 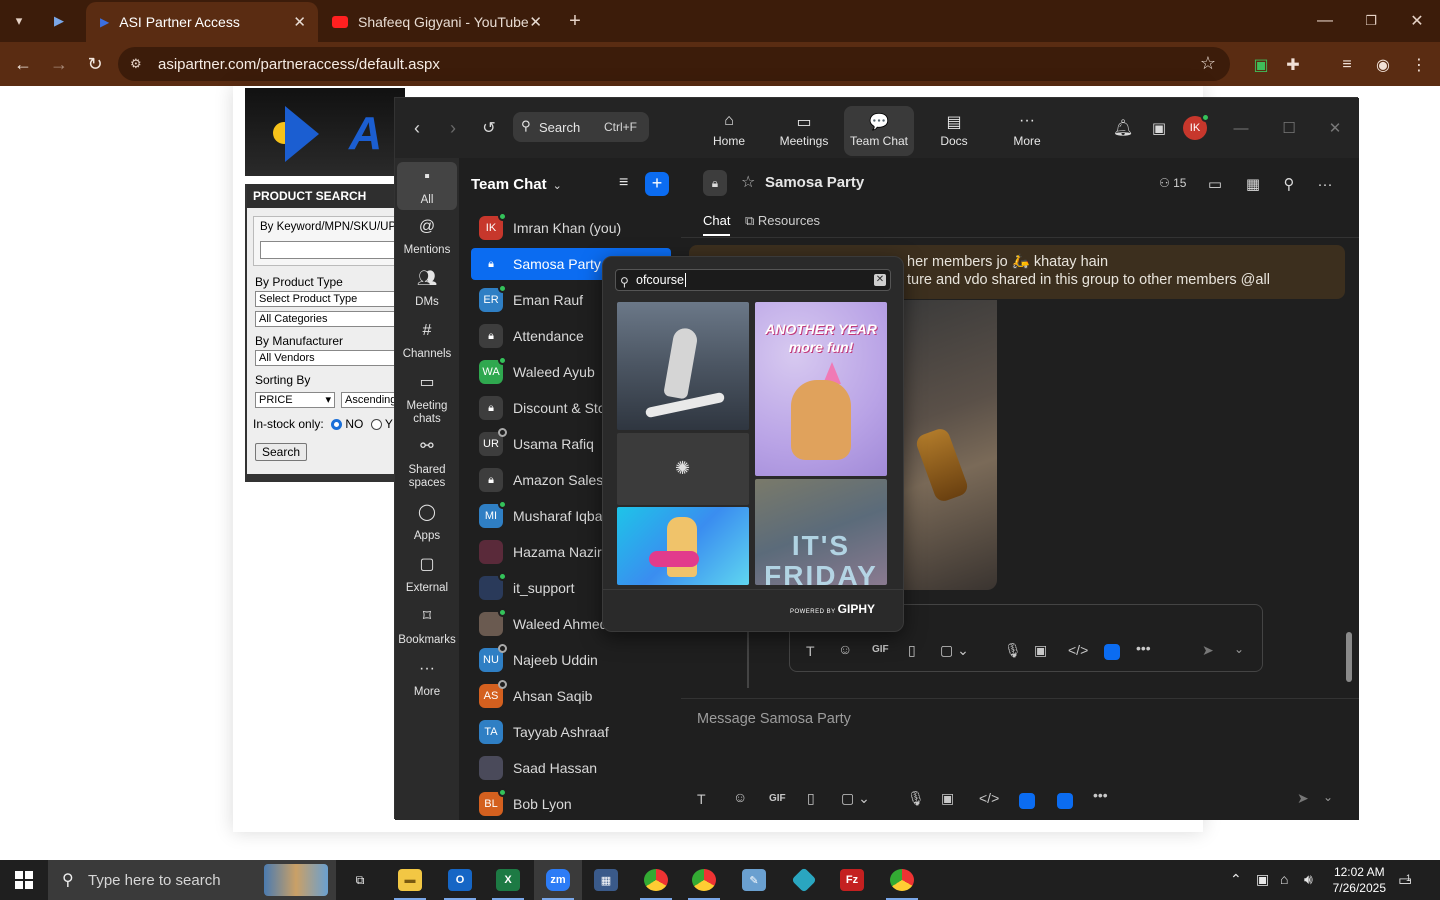 What do you see at coordinates (427, 238) in the screenshot?
I see `rail-mentions: @ Mentions` at bounding box center [427, 238].